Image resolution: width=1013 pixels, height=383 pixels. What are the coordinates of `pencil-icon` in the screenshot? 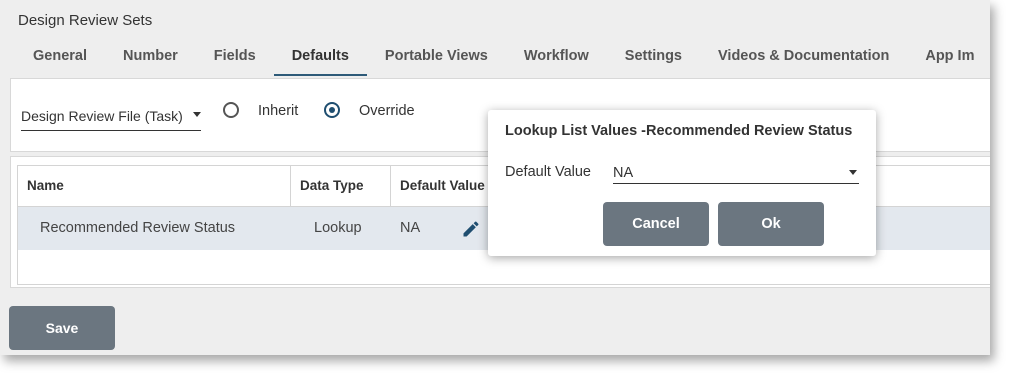 It's located at (471, 229).